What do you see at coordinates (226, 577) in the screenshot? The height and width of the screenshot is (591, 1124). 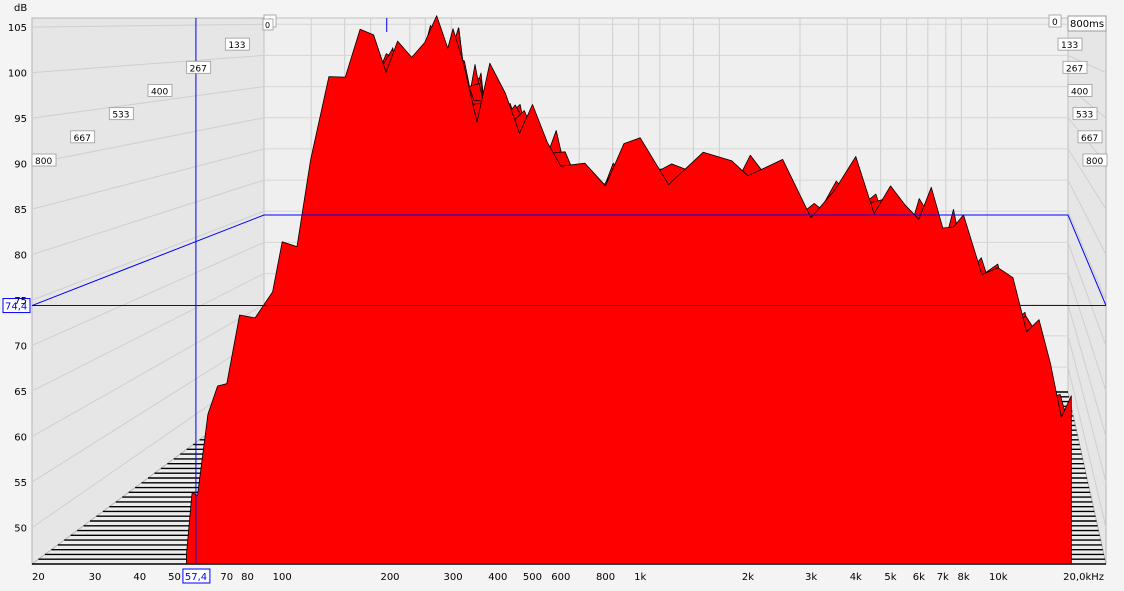 I see `x-tick-label: 70` at bounding box center [226, 577].